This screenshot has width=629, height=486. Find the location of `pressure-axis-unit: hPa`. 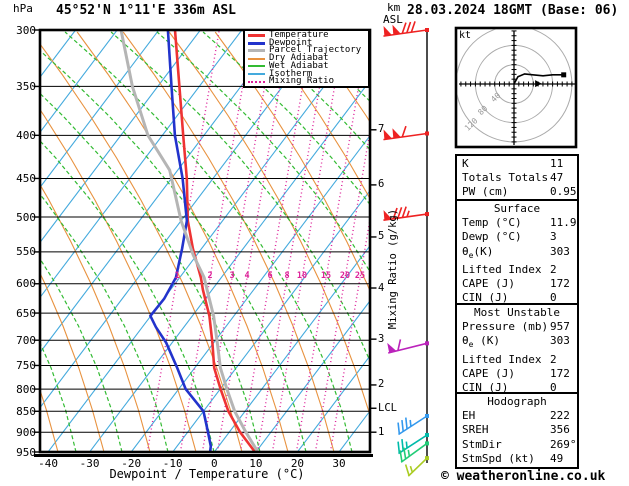

pressure-axis-unit: hPa is located at coordinates (23, 8).